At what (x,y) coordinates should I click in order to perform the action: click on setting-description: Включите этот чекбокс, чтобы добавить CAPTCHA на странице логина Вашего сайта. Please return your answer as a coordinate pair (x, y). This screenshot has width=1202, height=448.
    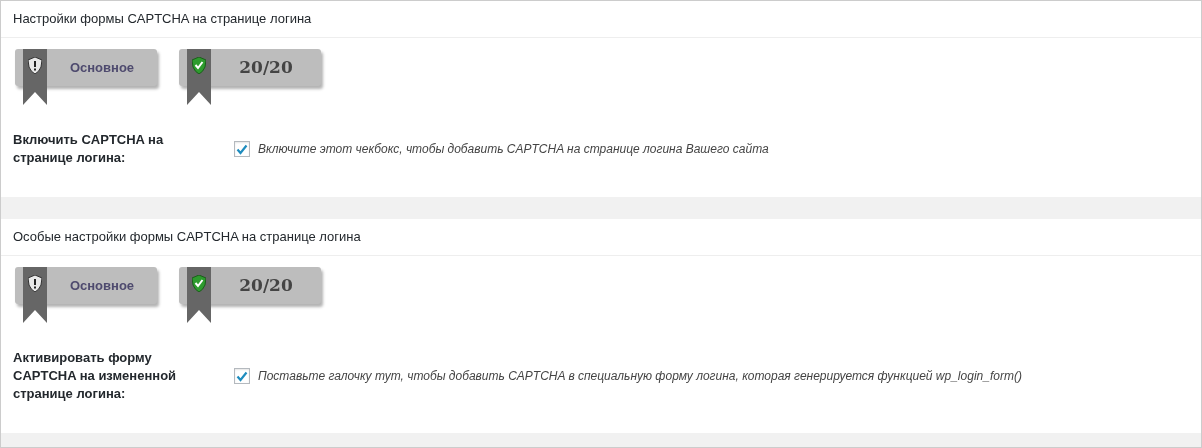
    Looking at the image, I should click on (513, 149).